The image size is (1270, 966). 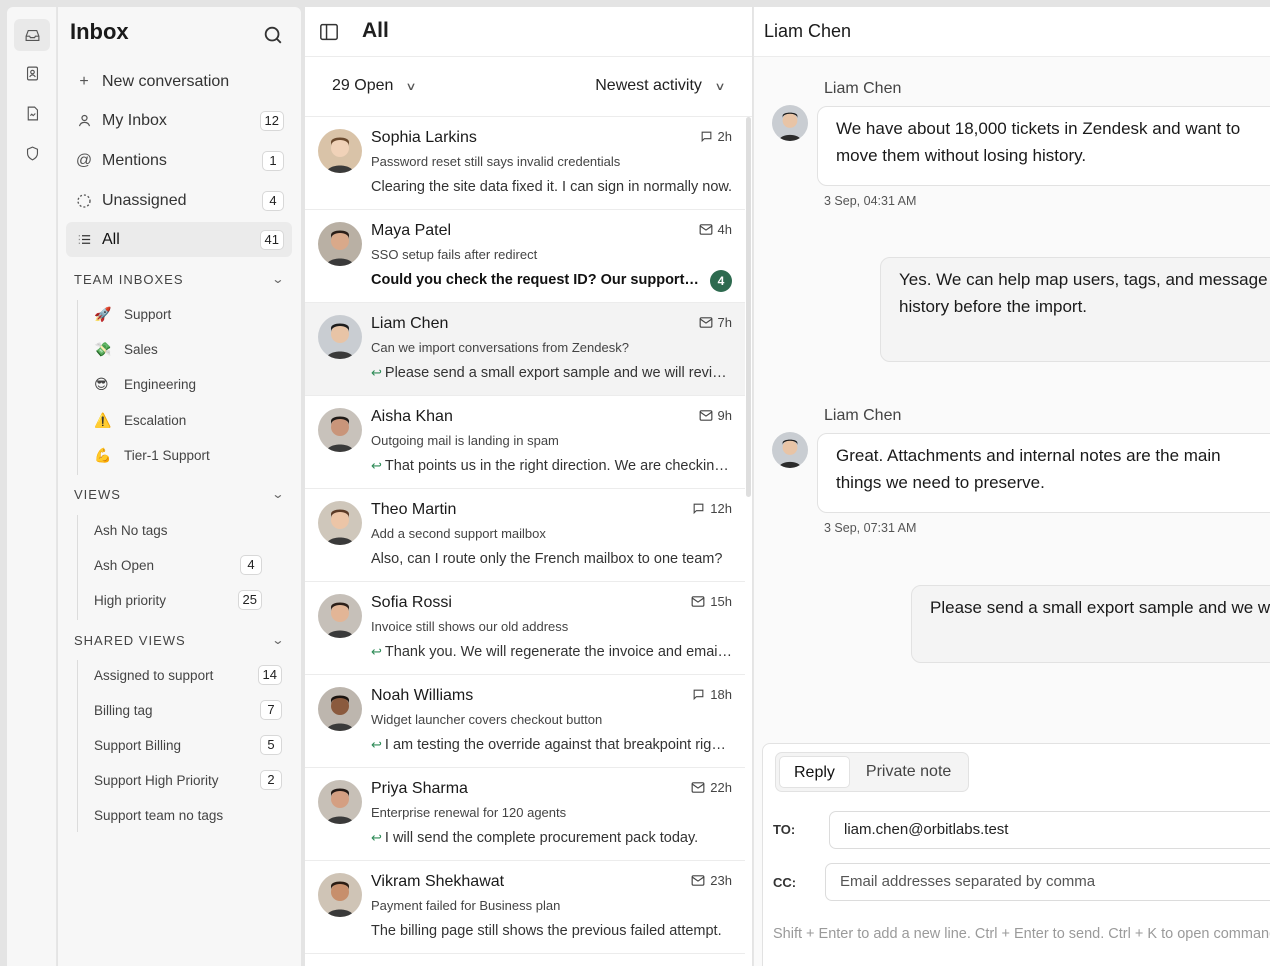 What do you see at coordinates (748, 307) in the screenshot?
I see `scrollbar` at bounding box center [748, 307].